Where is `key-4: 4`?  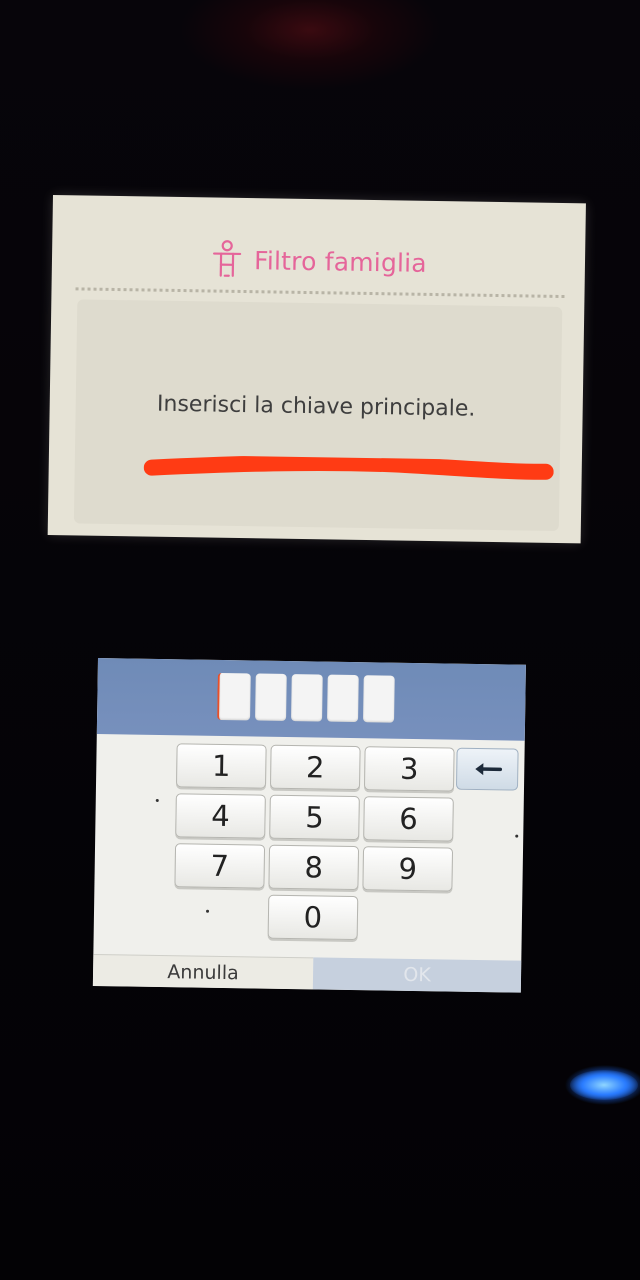
key-4: 4 is located at coordinates (220, 816).